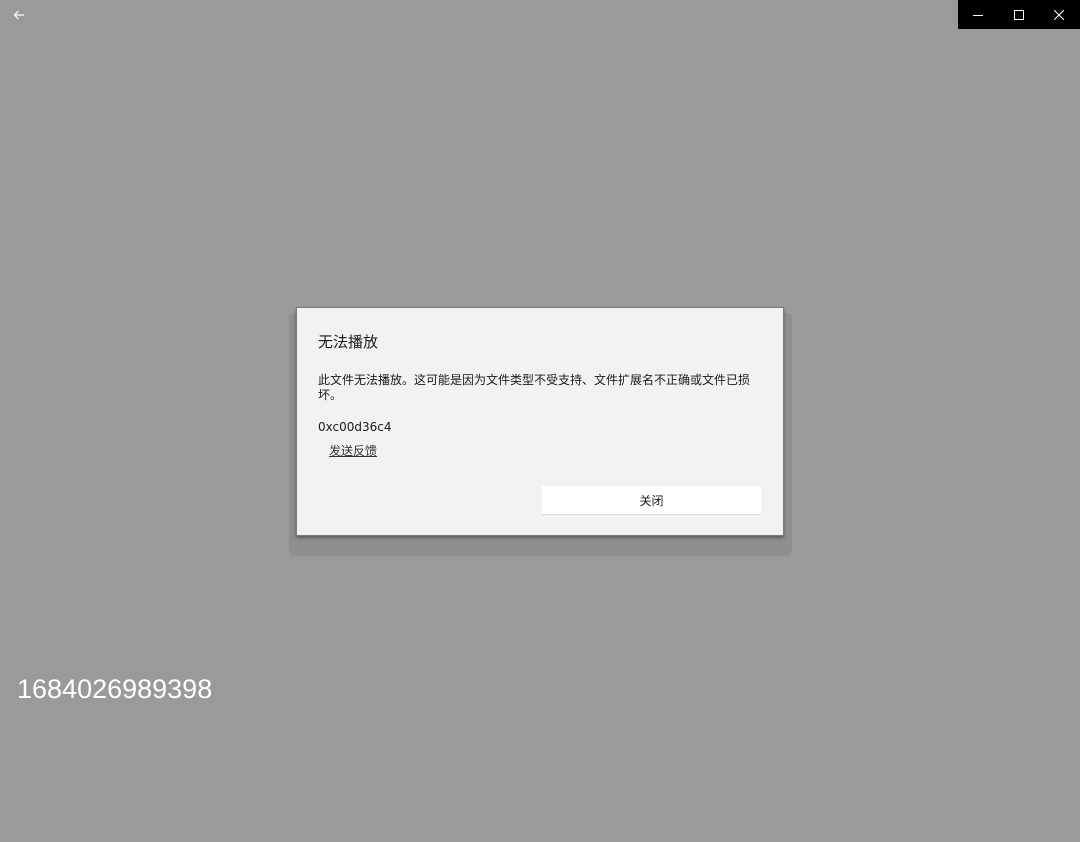 The image size is (1080, 842). I want to click on maximize-button, so click(1019, 14).